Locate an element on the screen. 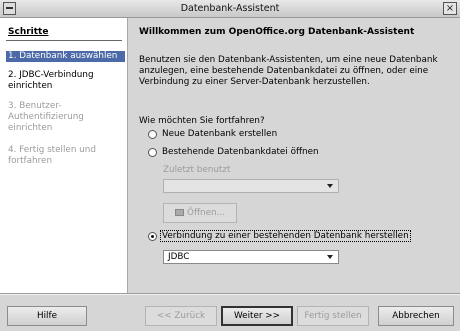 Image resolution: width=460 pixels, height=331 pixels. recent-files-label: Zuletzt benutzt is located at coordinates (197, 170).